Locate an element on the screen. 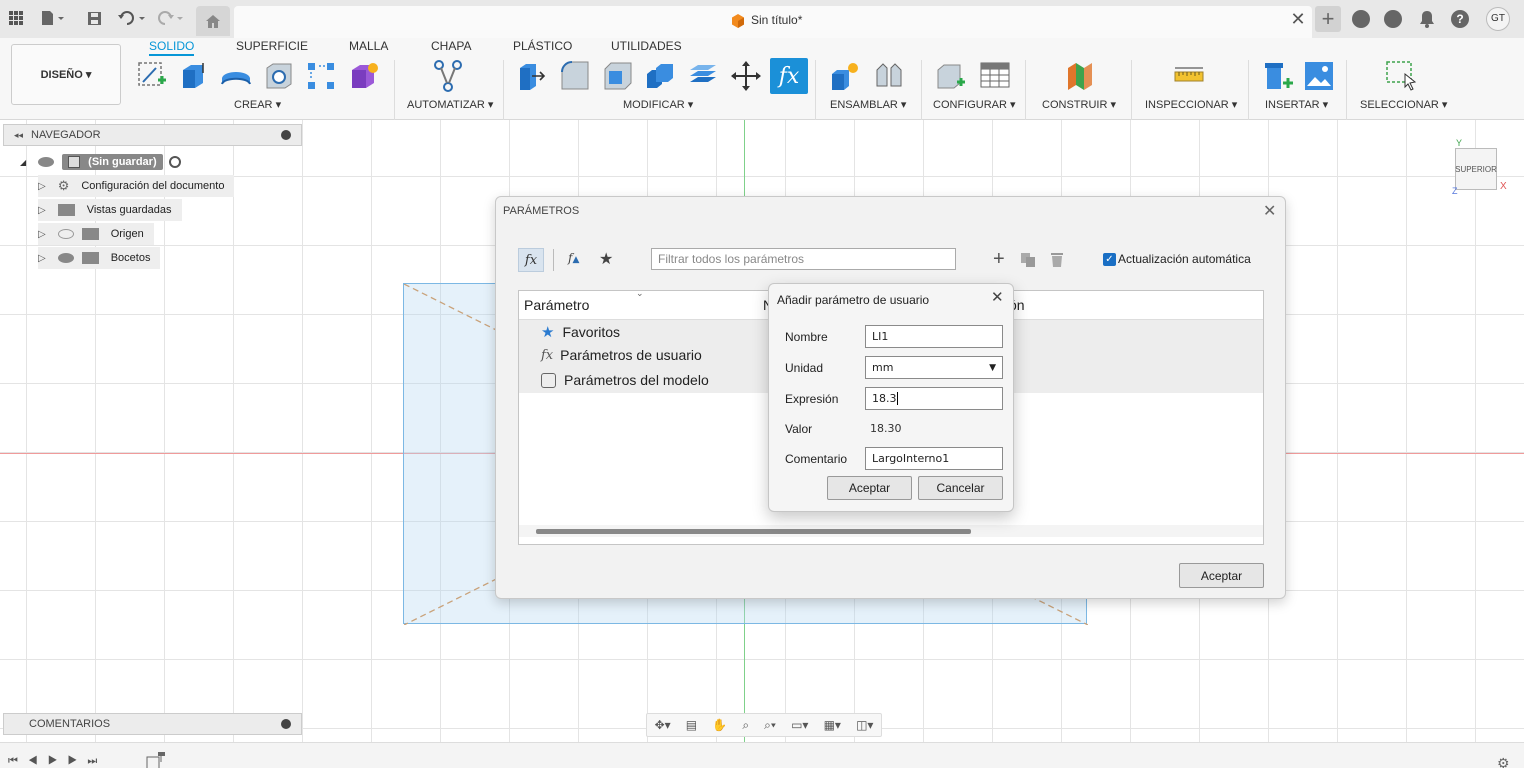 The image size is (1524, 768). pattern-icon is located at coordinates (321, 76).